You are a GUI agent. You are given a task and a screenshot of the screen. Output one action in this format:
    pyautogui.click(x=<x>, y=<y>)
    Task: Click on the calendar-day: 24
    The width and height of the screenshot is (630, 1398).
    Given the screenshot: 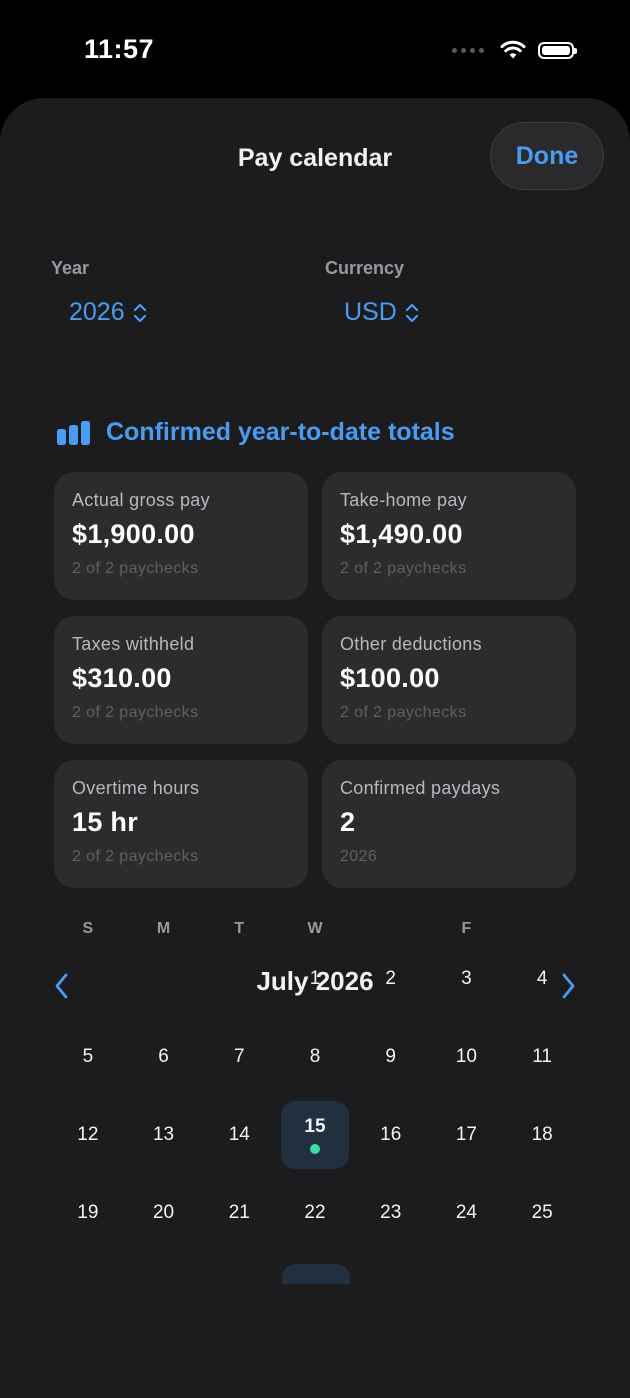 What is the action you would take?
    pyautogui.click(x=467, y=1213)
    